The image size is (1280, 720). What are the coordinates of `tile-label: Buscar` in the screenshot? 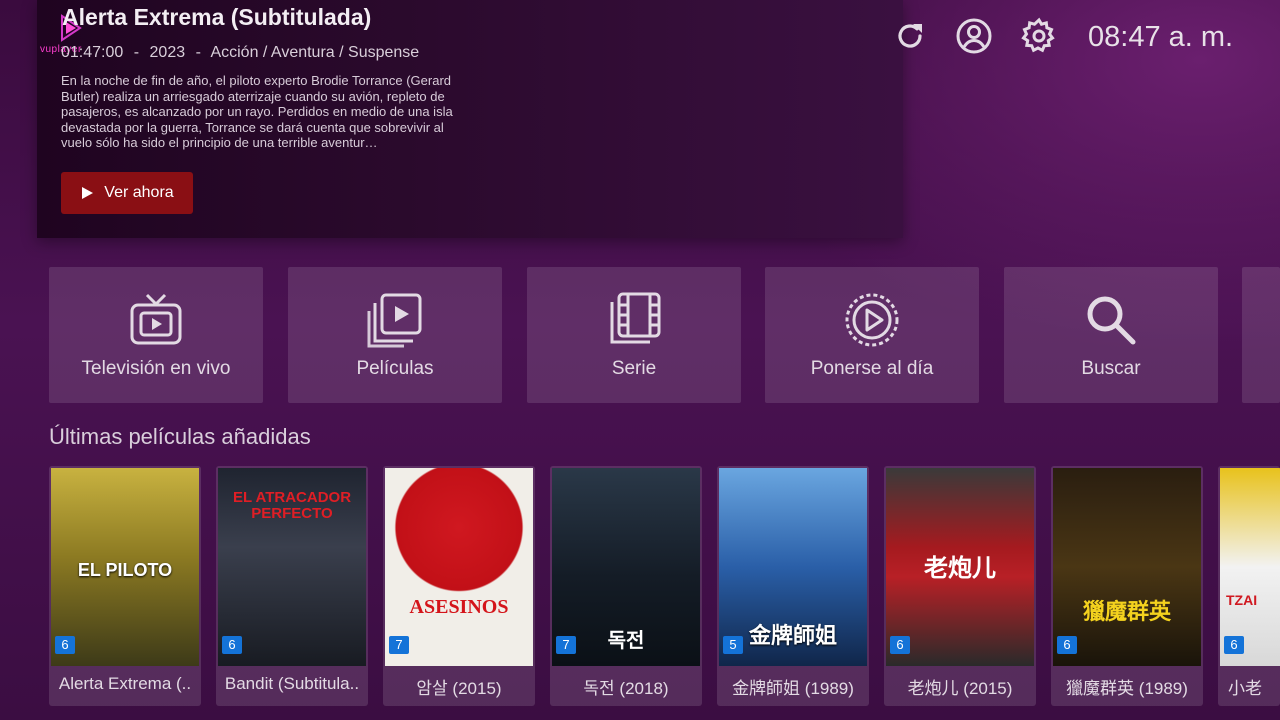 It's located at (1111, 368).